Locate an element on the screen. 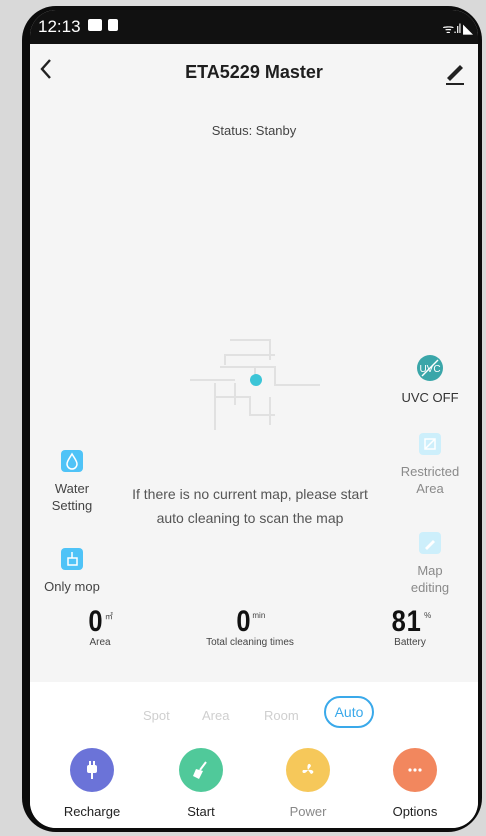  options-button: Options is located at coordinates (415, 783).